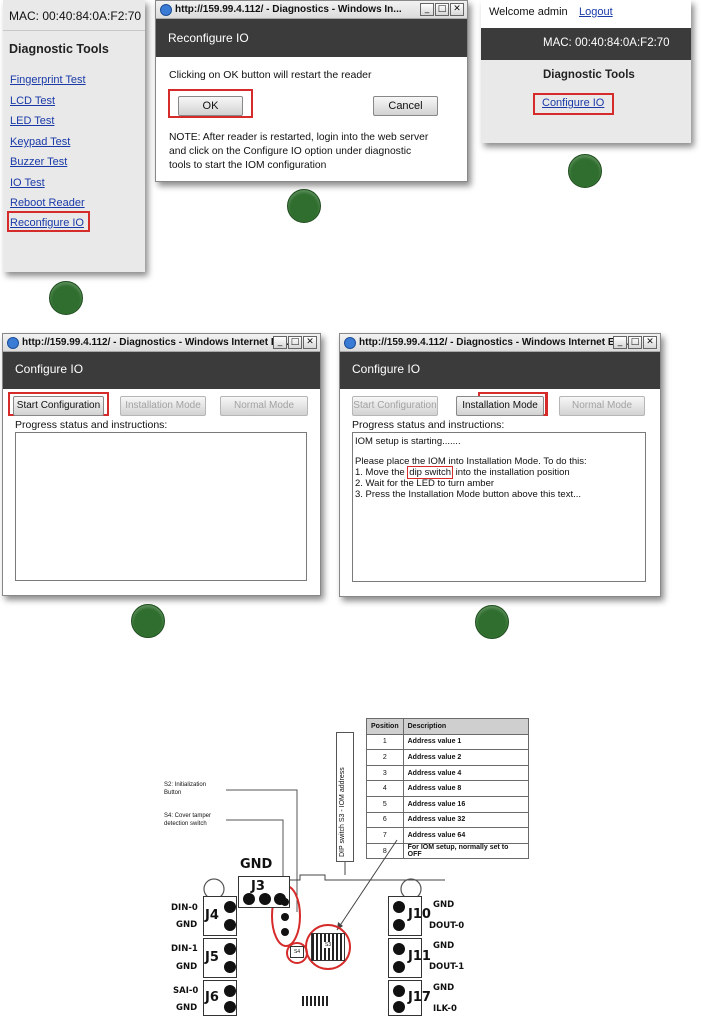 The width and height of the screenshot is (701, 1019). What do you see at coordinates (212, 915) in the screenshot?
I see `j4-label: J4` at bounding box center [212, 915].